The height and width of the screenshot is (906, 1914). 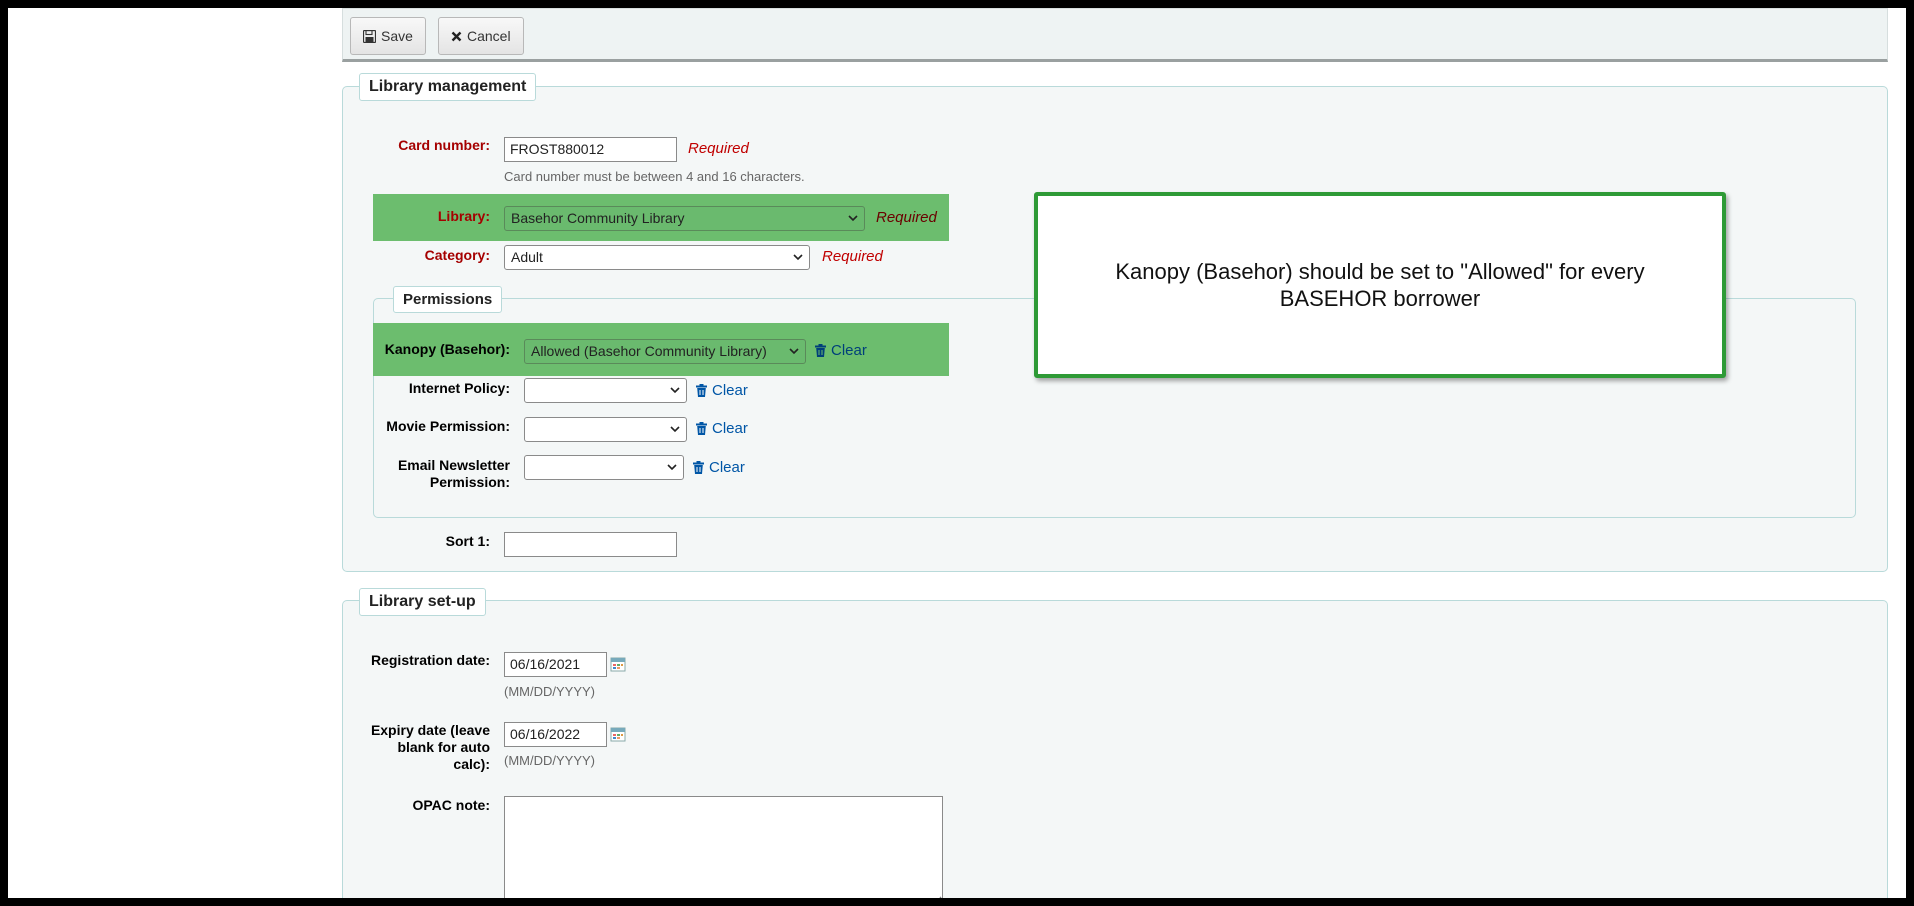 I want to click on kanopy-label: Kanopy (Basehor):, so click(x=447, y=349).